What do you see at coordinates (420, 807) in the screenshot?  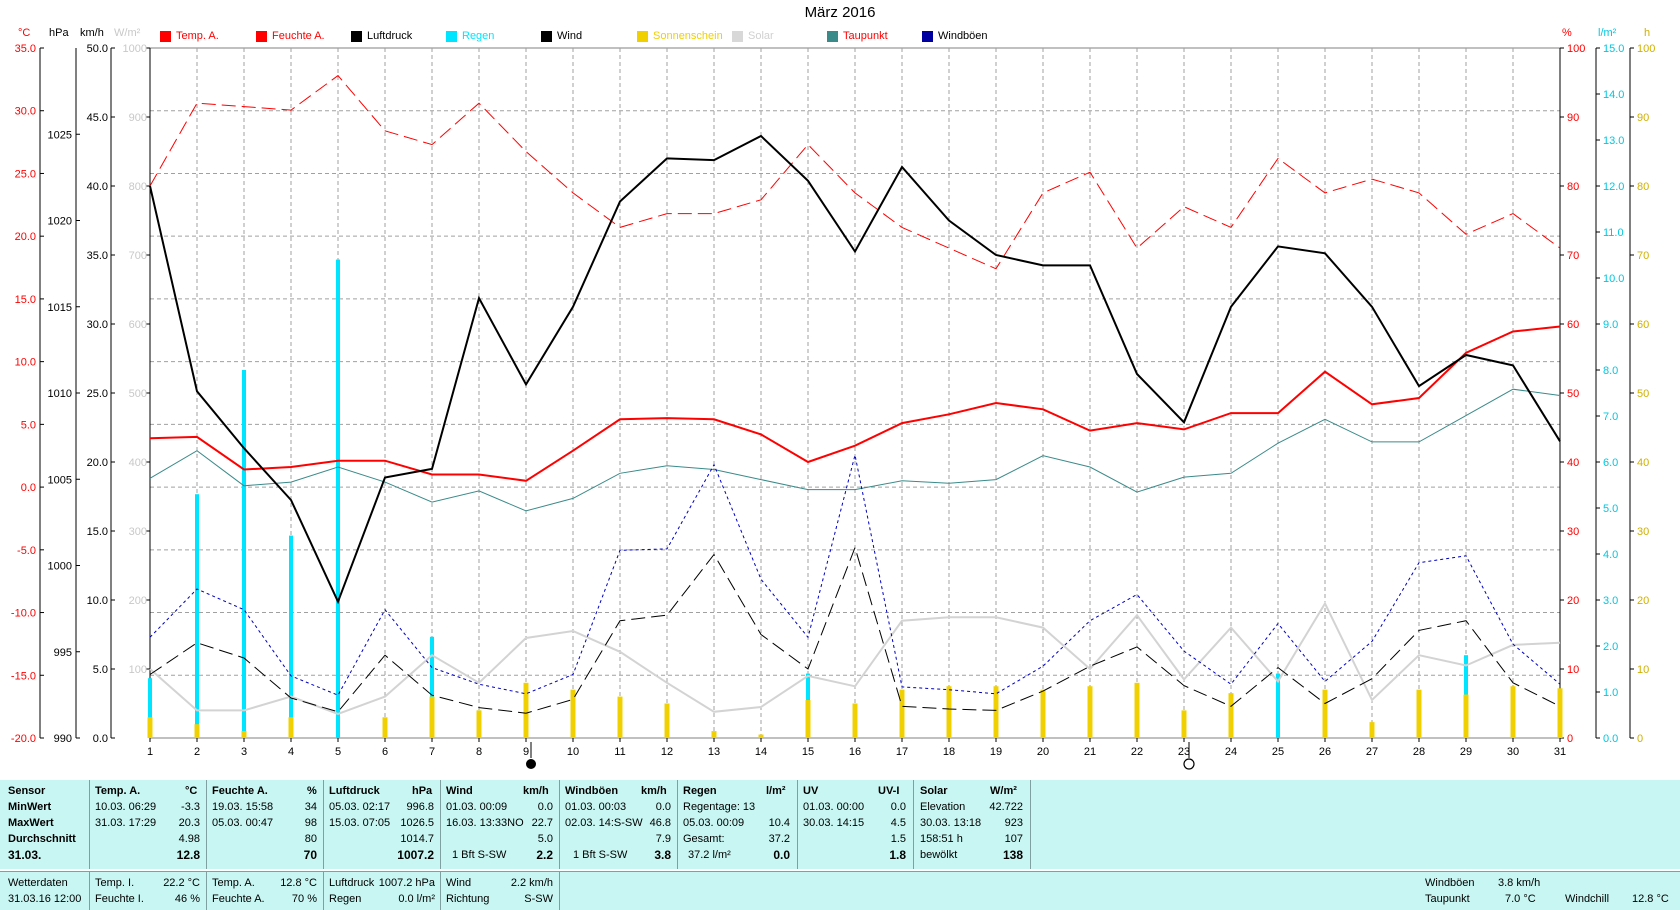 I see `pressure-min-value: 996.8` at bounding box center [420, 807].